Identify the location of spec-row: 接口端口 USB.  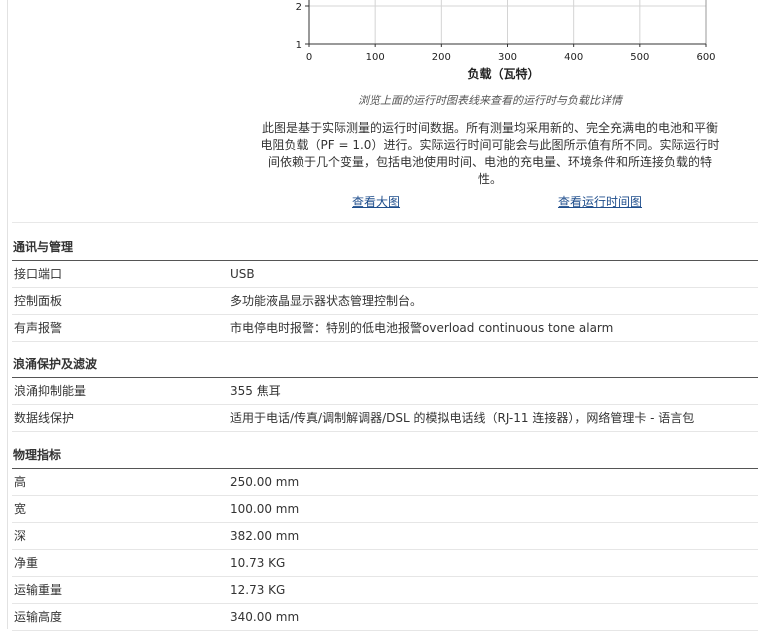
(385, 274).